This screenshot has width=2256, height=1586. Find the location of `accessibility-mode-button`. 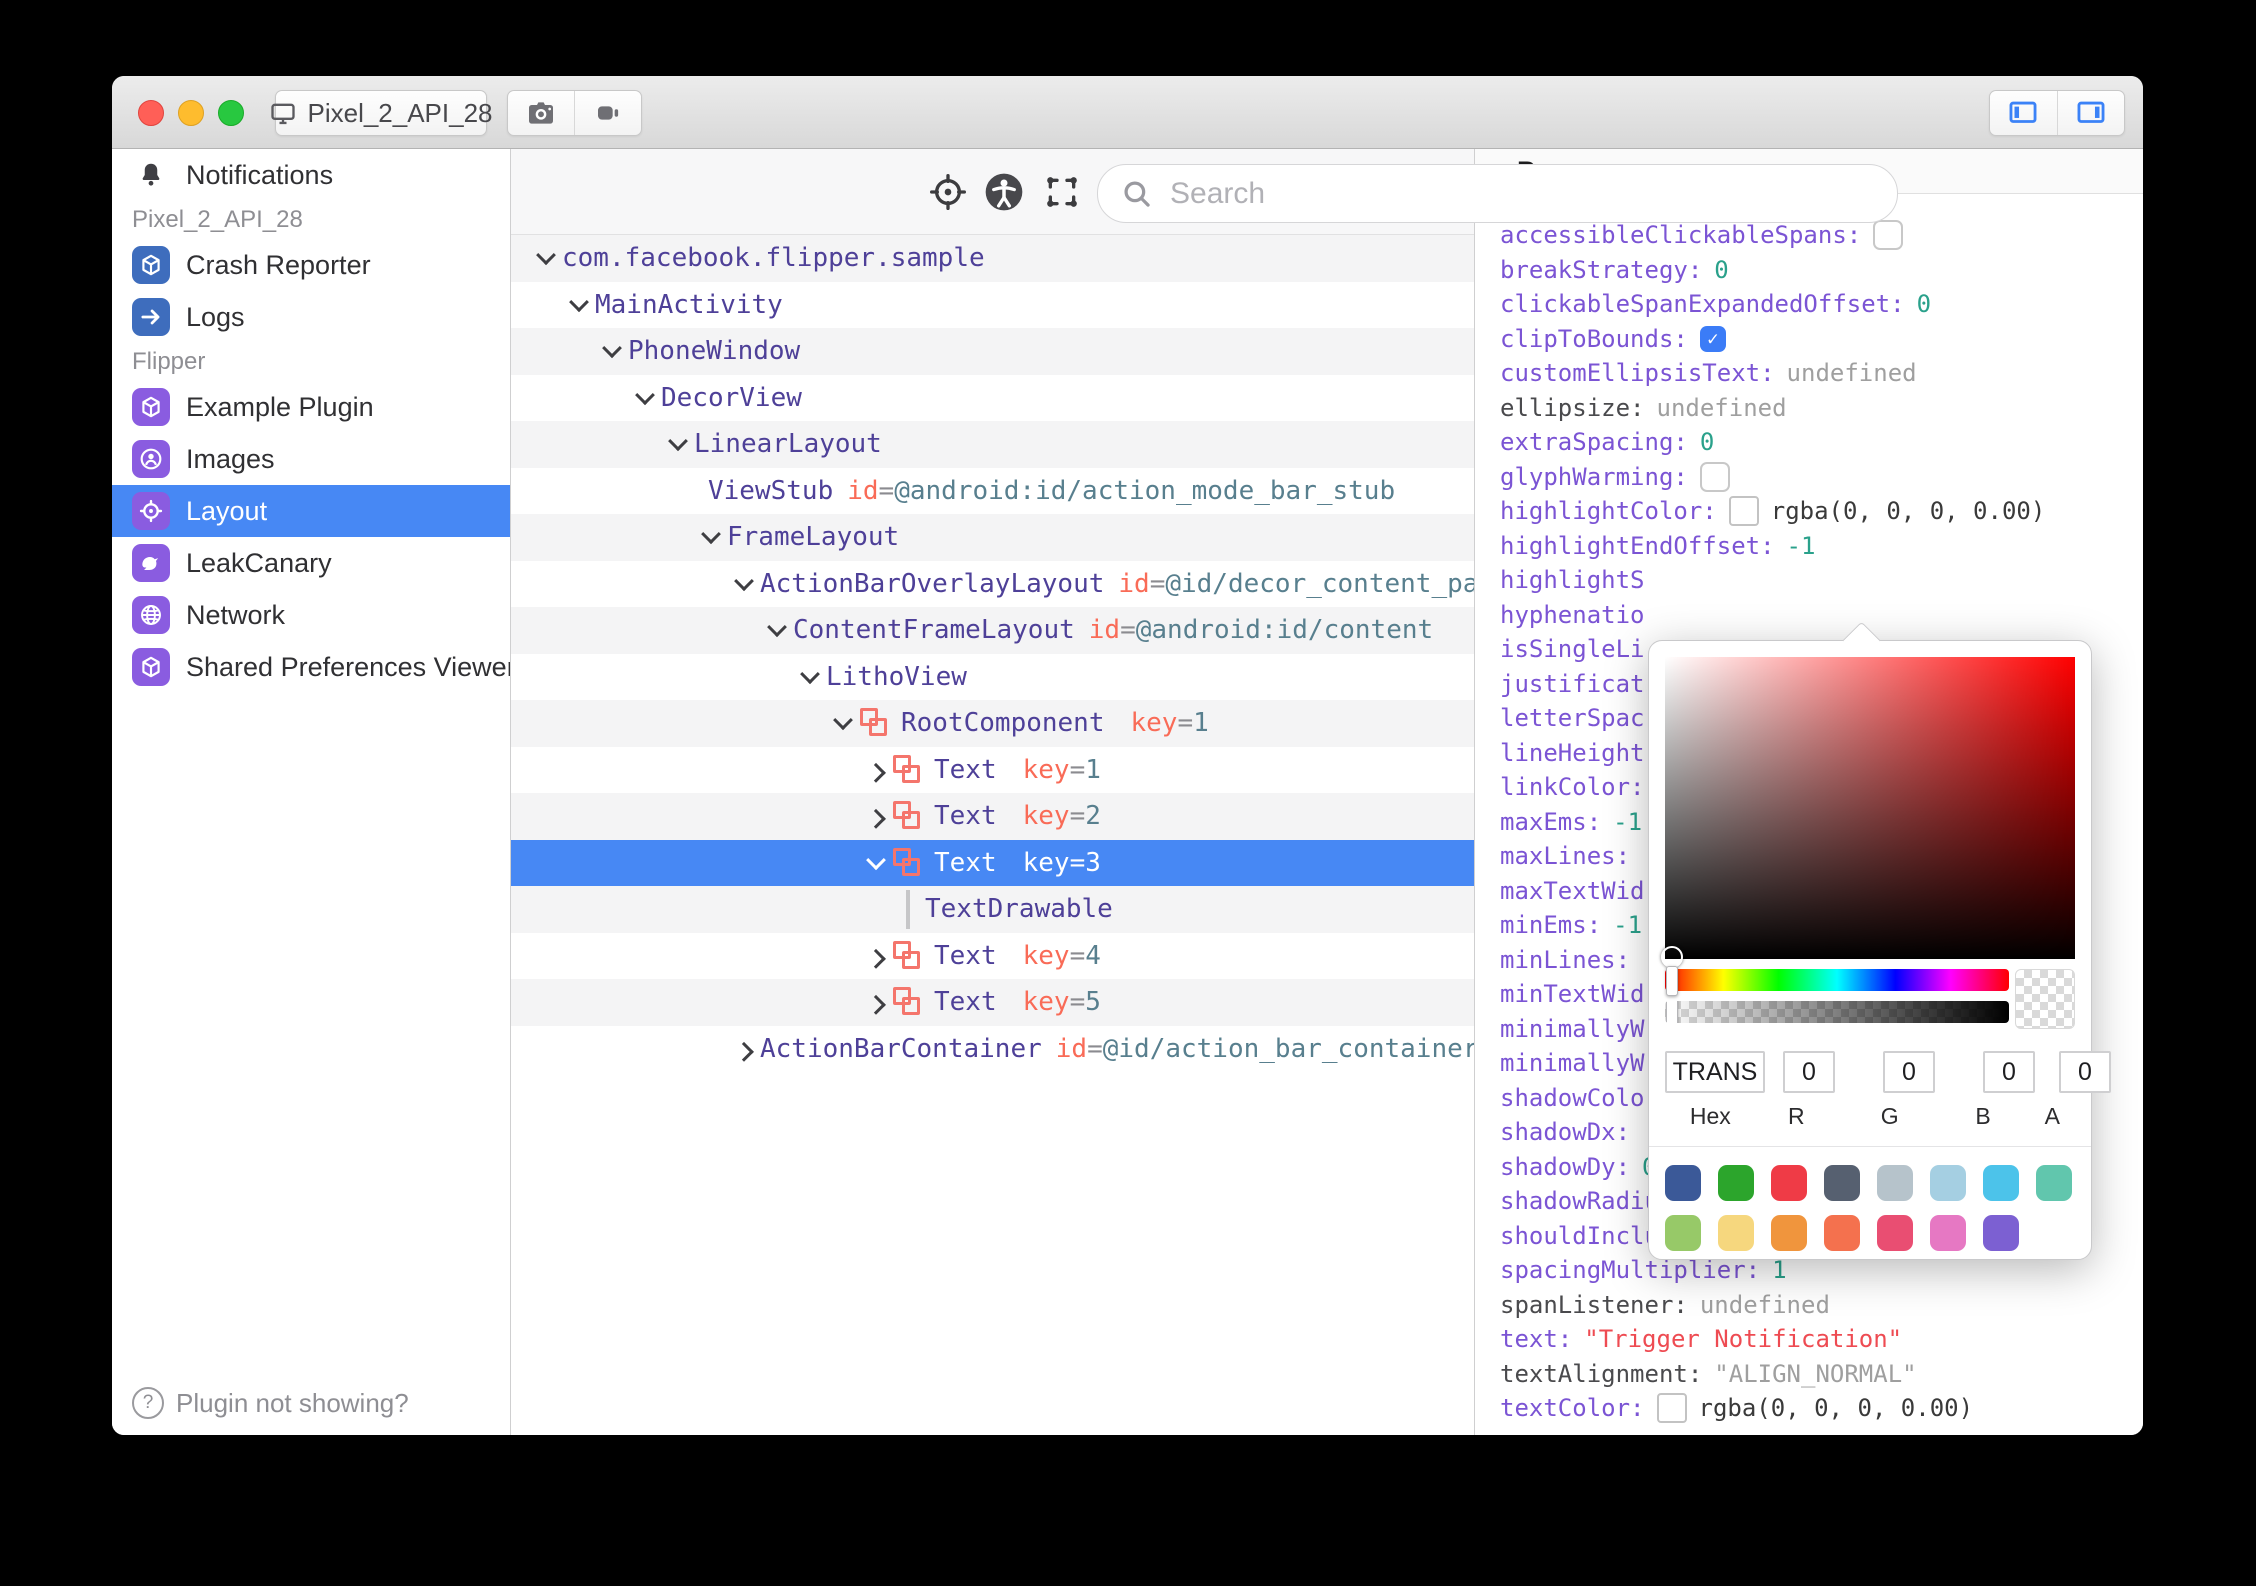

accessibility-mode-button is located at coordinates (1004, 192).